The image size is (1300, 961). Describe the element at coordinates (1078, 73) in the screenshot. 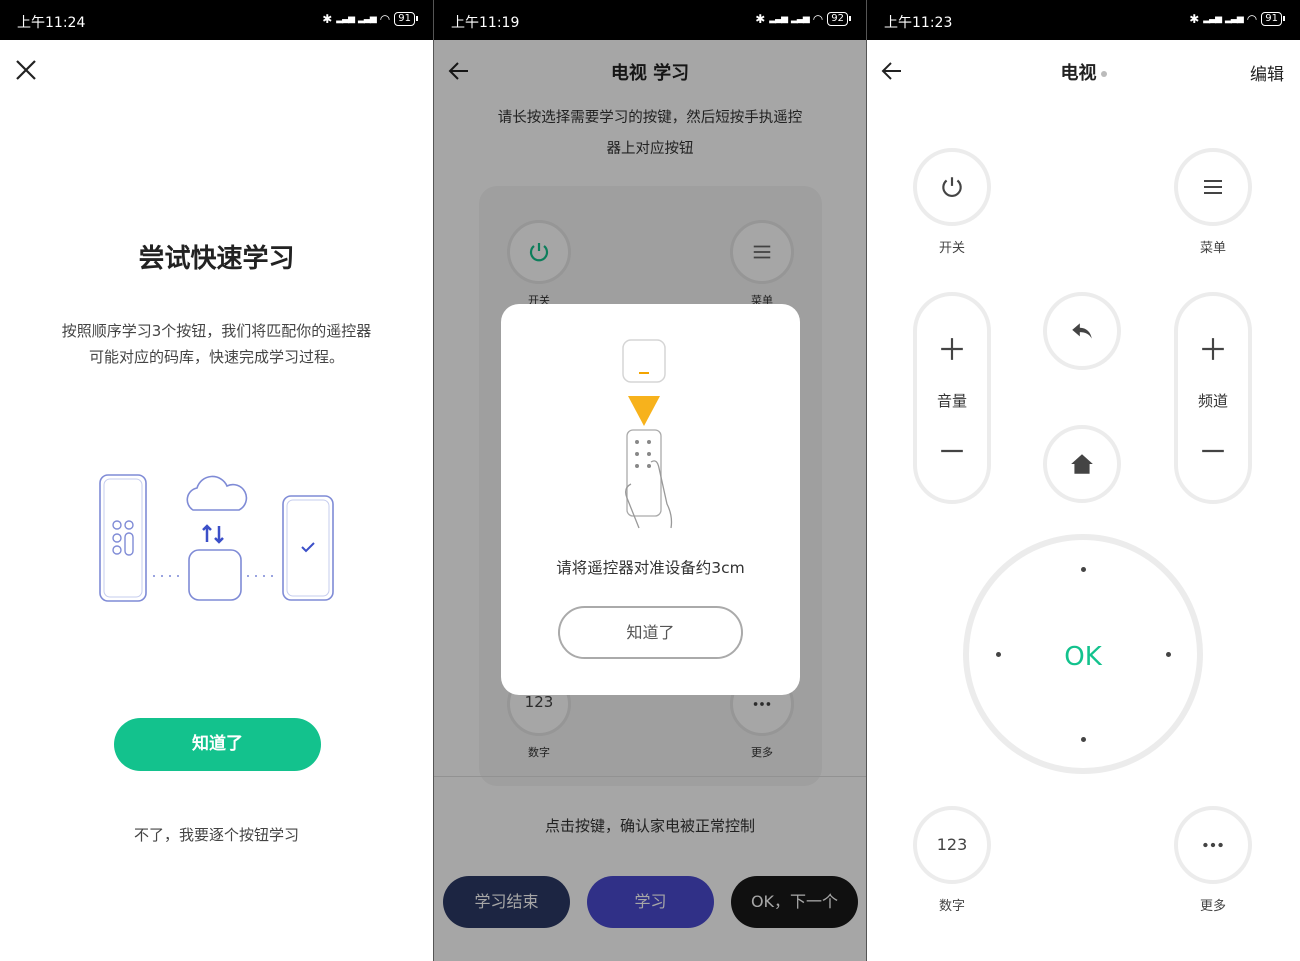

I see `device-name: 电视` at that location.